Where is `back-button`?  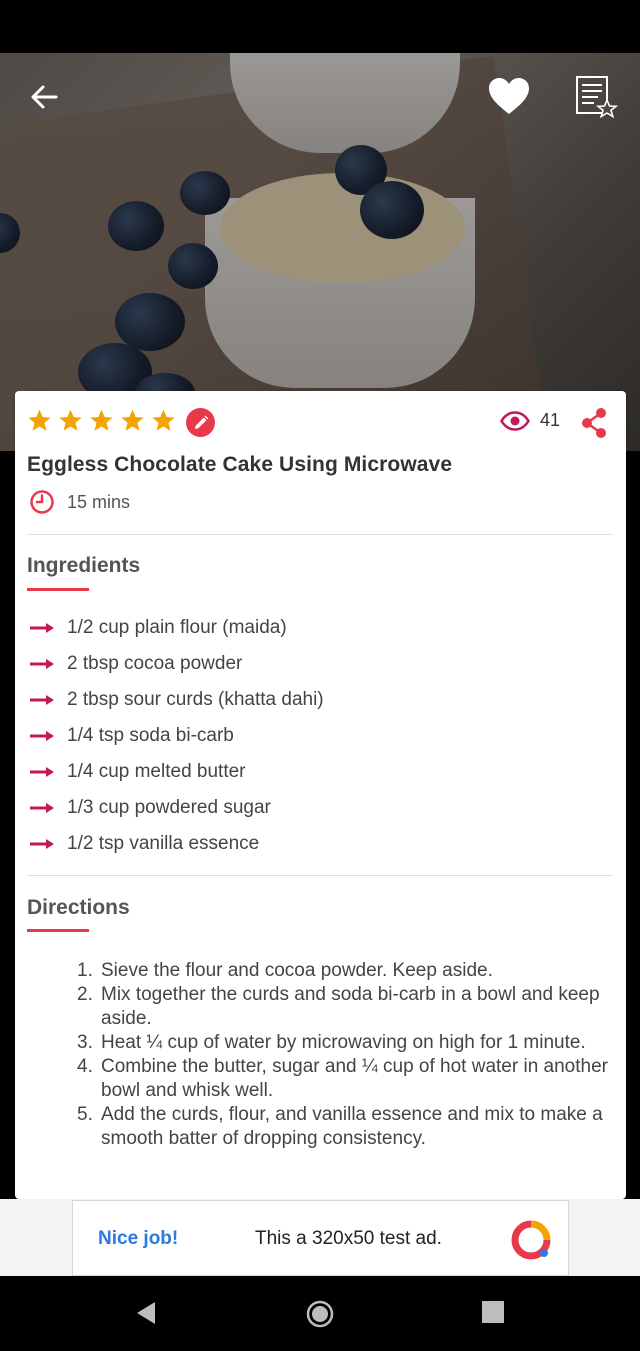 back-button is located at coordinates (44, 97).